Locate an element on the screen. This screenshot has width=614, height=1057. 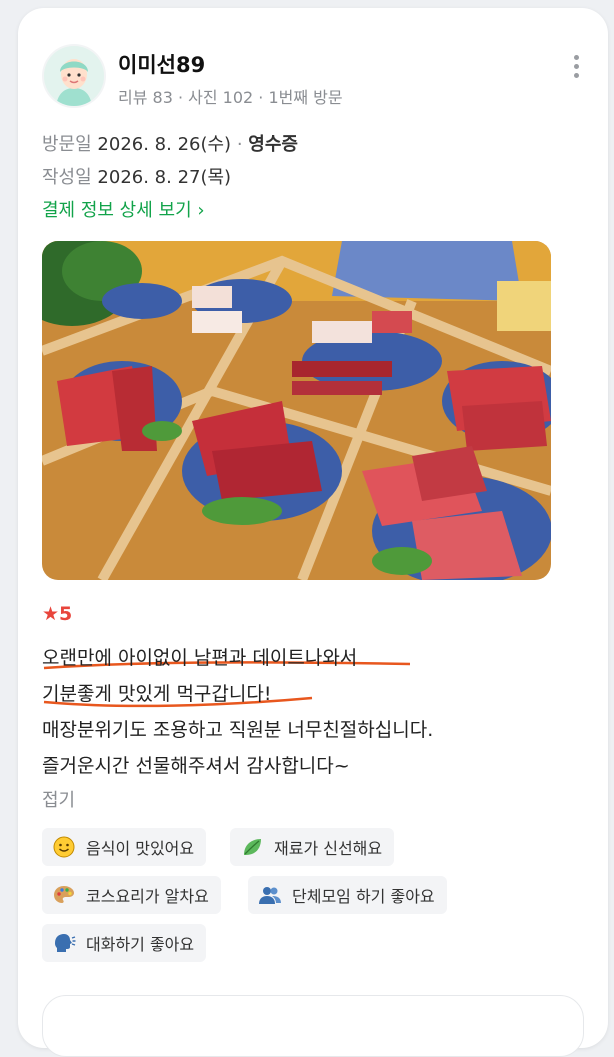
keyword-tag: 코스요리가 알차요 is located at coordinates (131, 895).